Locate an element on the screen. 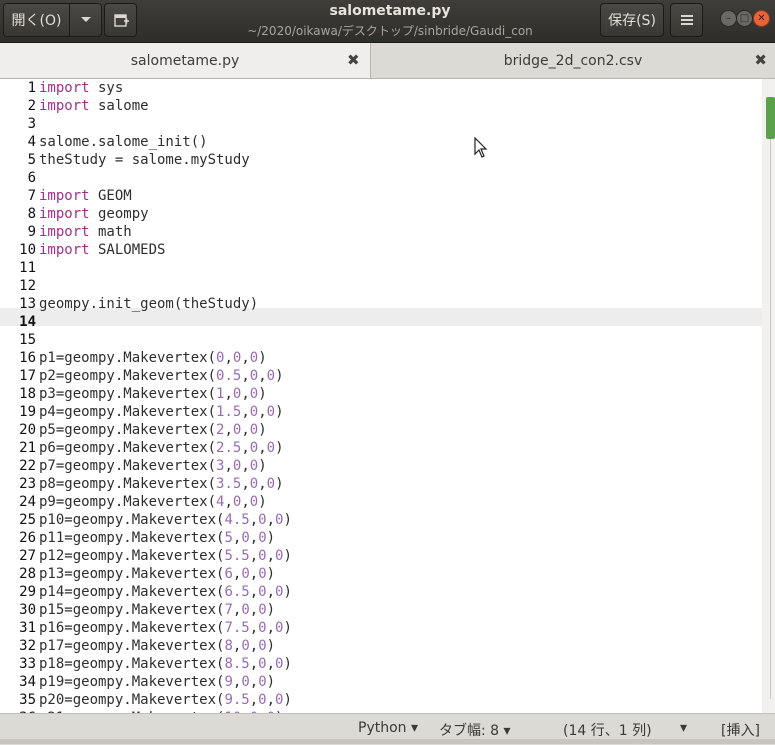 Image resolution: width=775 pixels, height=745 pixels. code-line: p10=geompy.Makevertex(4.5,0,0) is located at coordinates (165, 520).